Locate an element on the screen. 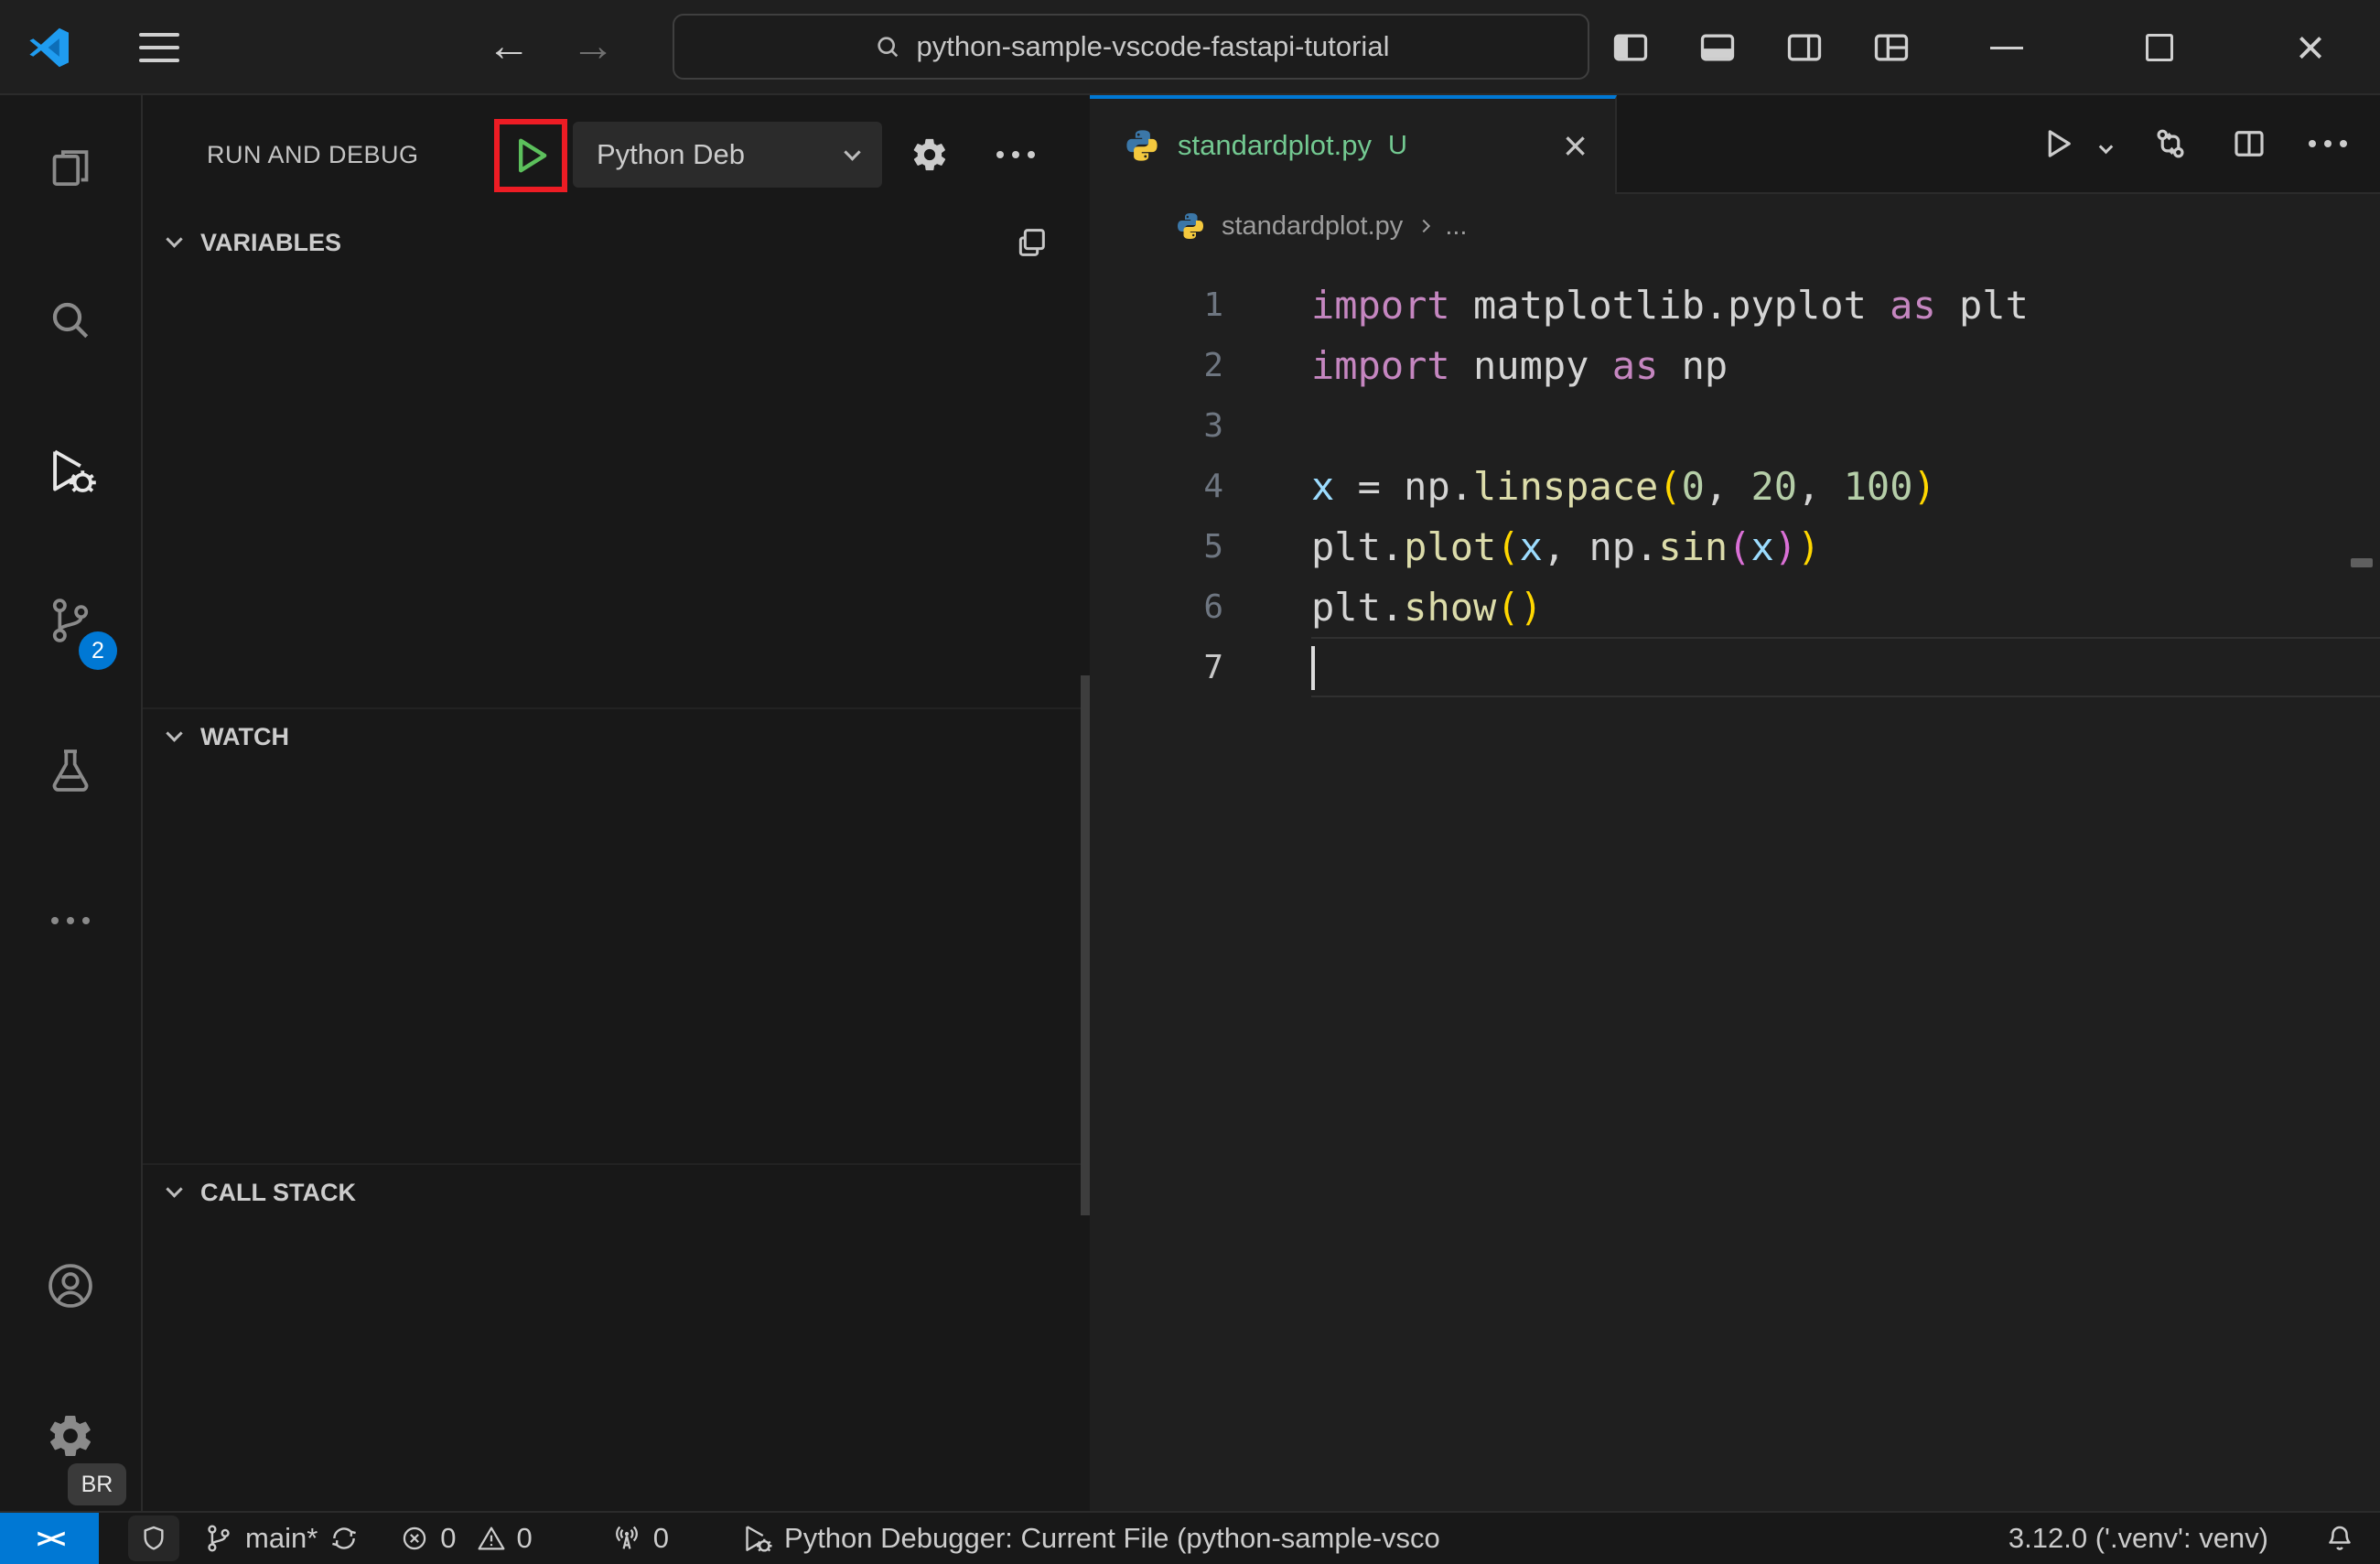 The height and width of the screenshot is (1564, 2380). minimize-button is located at coordinates (2007, 47).